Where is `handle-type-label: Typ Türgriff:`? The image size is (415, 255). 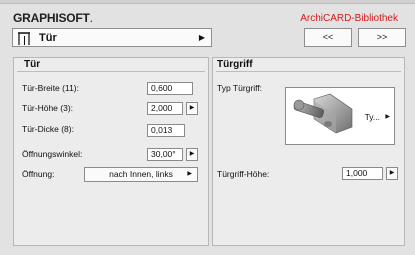 handle-type-label: Typ Türgriff: is located at coordinates (240, 88).